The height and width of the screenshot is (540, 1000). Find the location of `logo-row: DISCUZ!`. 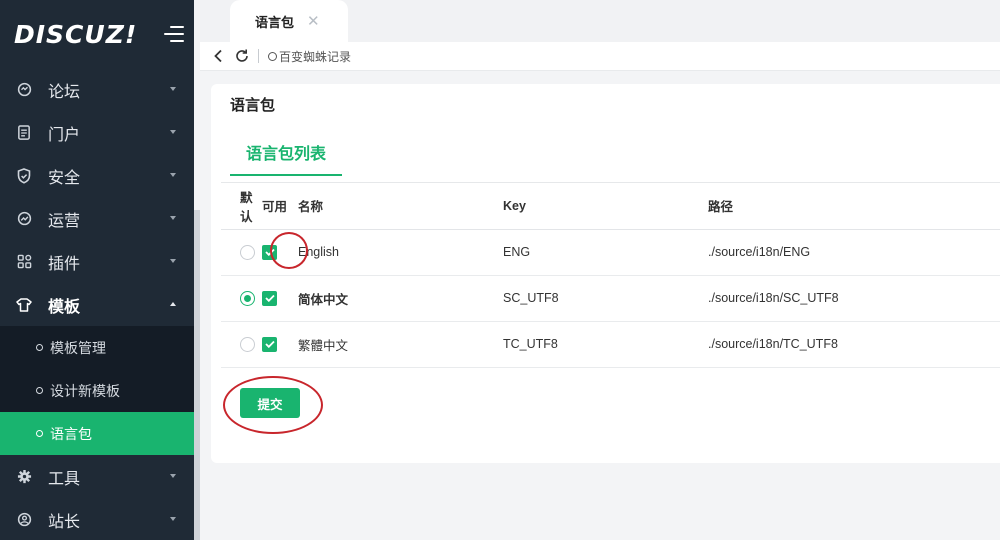

logo-row: DISCUZ! is located at coordinates (97, 34).